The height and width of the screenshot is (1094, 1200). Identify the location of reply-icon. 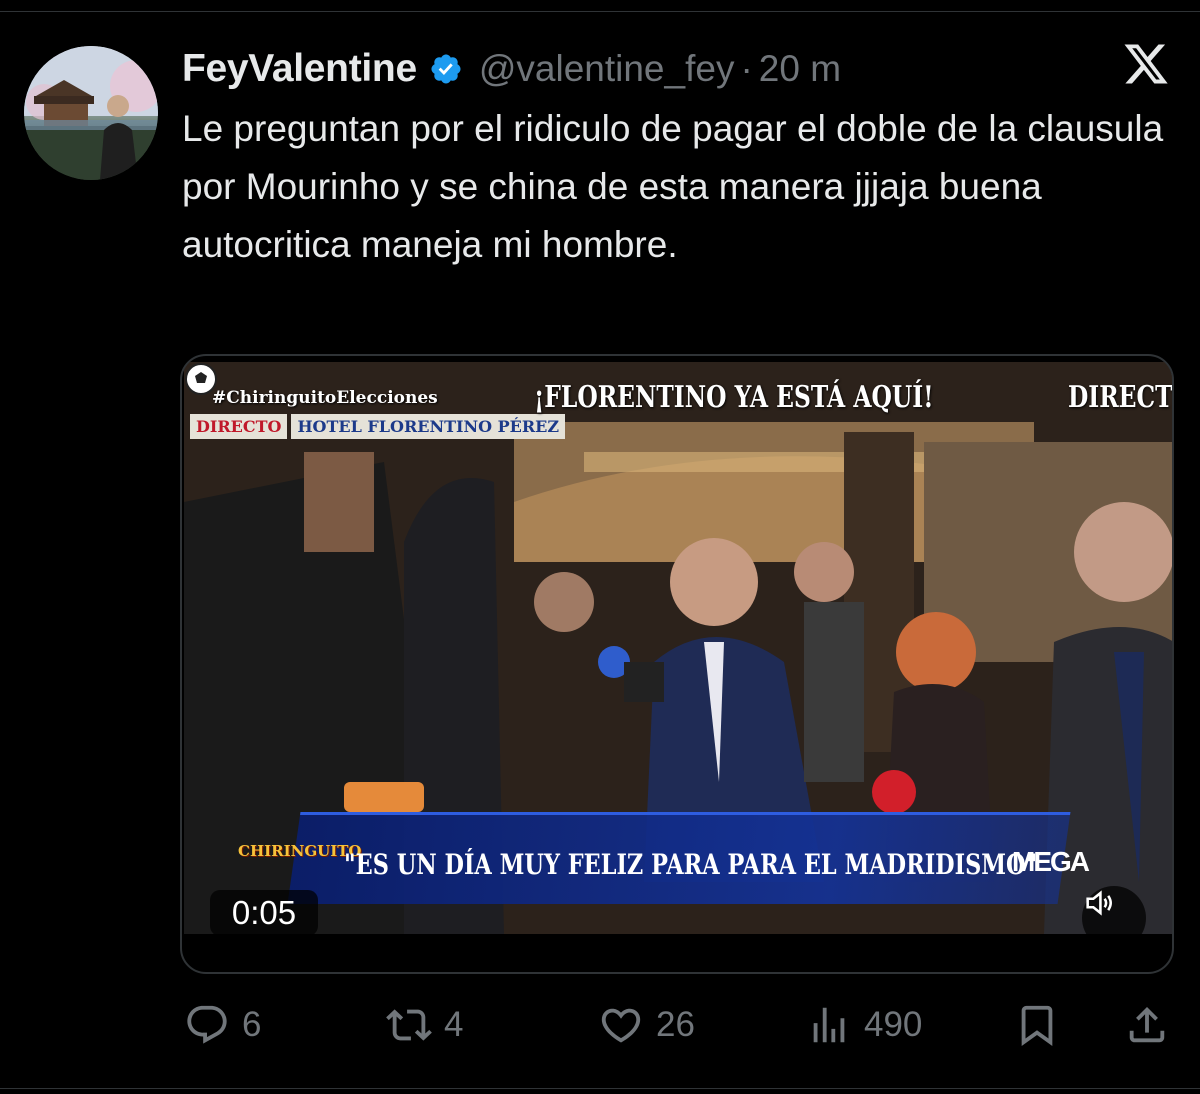
(207, 1024).